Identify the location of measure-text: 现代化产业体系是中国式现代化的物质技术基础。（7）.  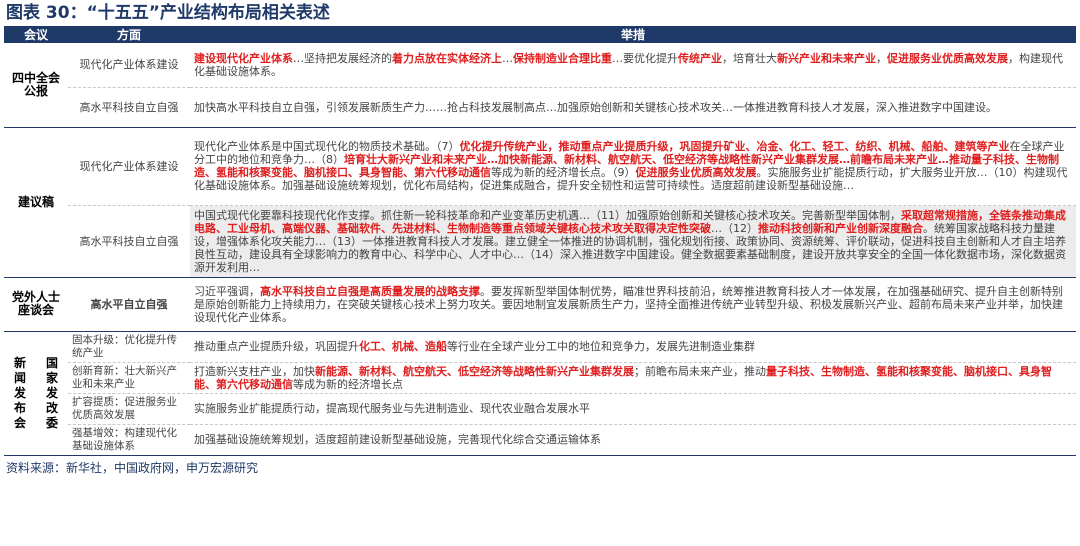
(327, 146).